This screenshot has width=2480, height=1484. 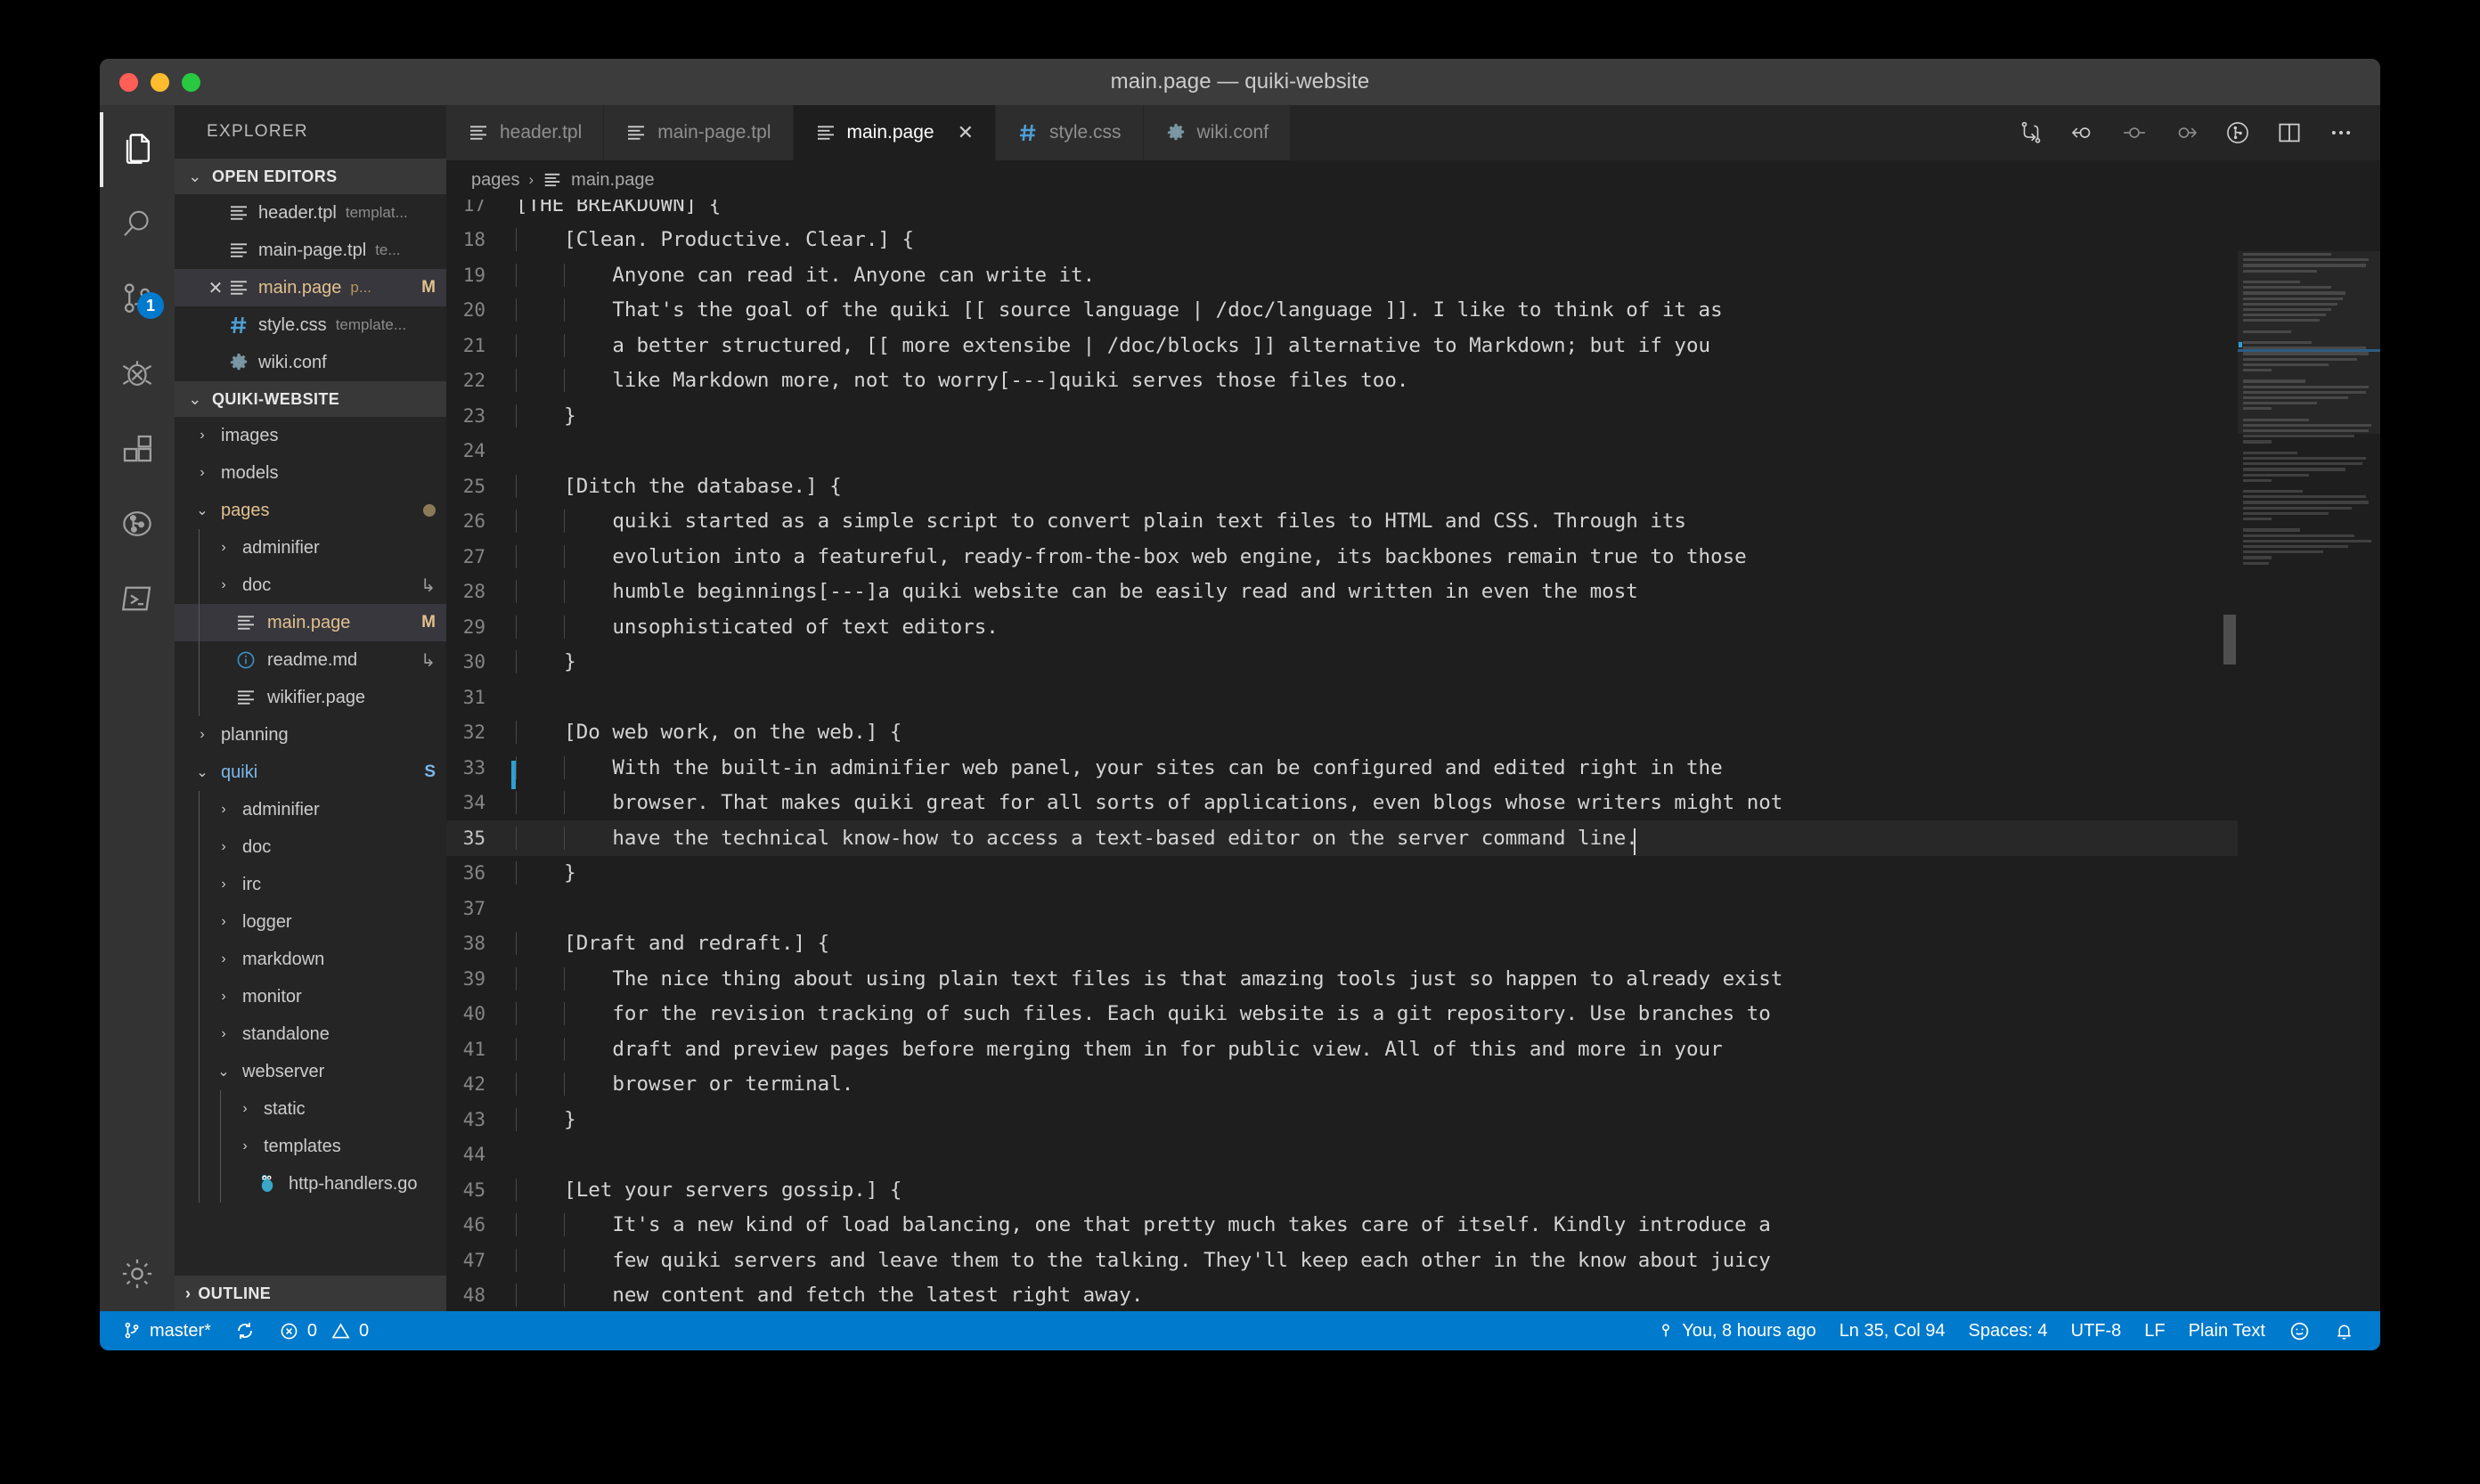 What do you see at coordinates (2229, 640) in the screenshot?
I see `editor-scrollbar-thumb` at bounding box center [2229, 640].